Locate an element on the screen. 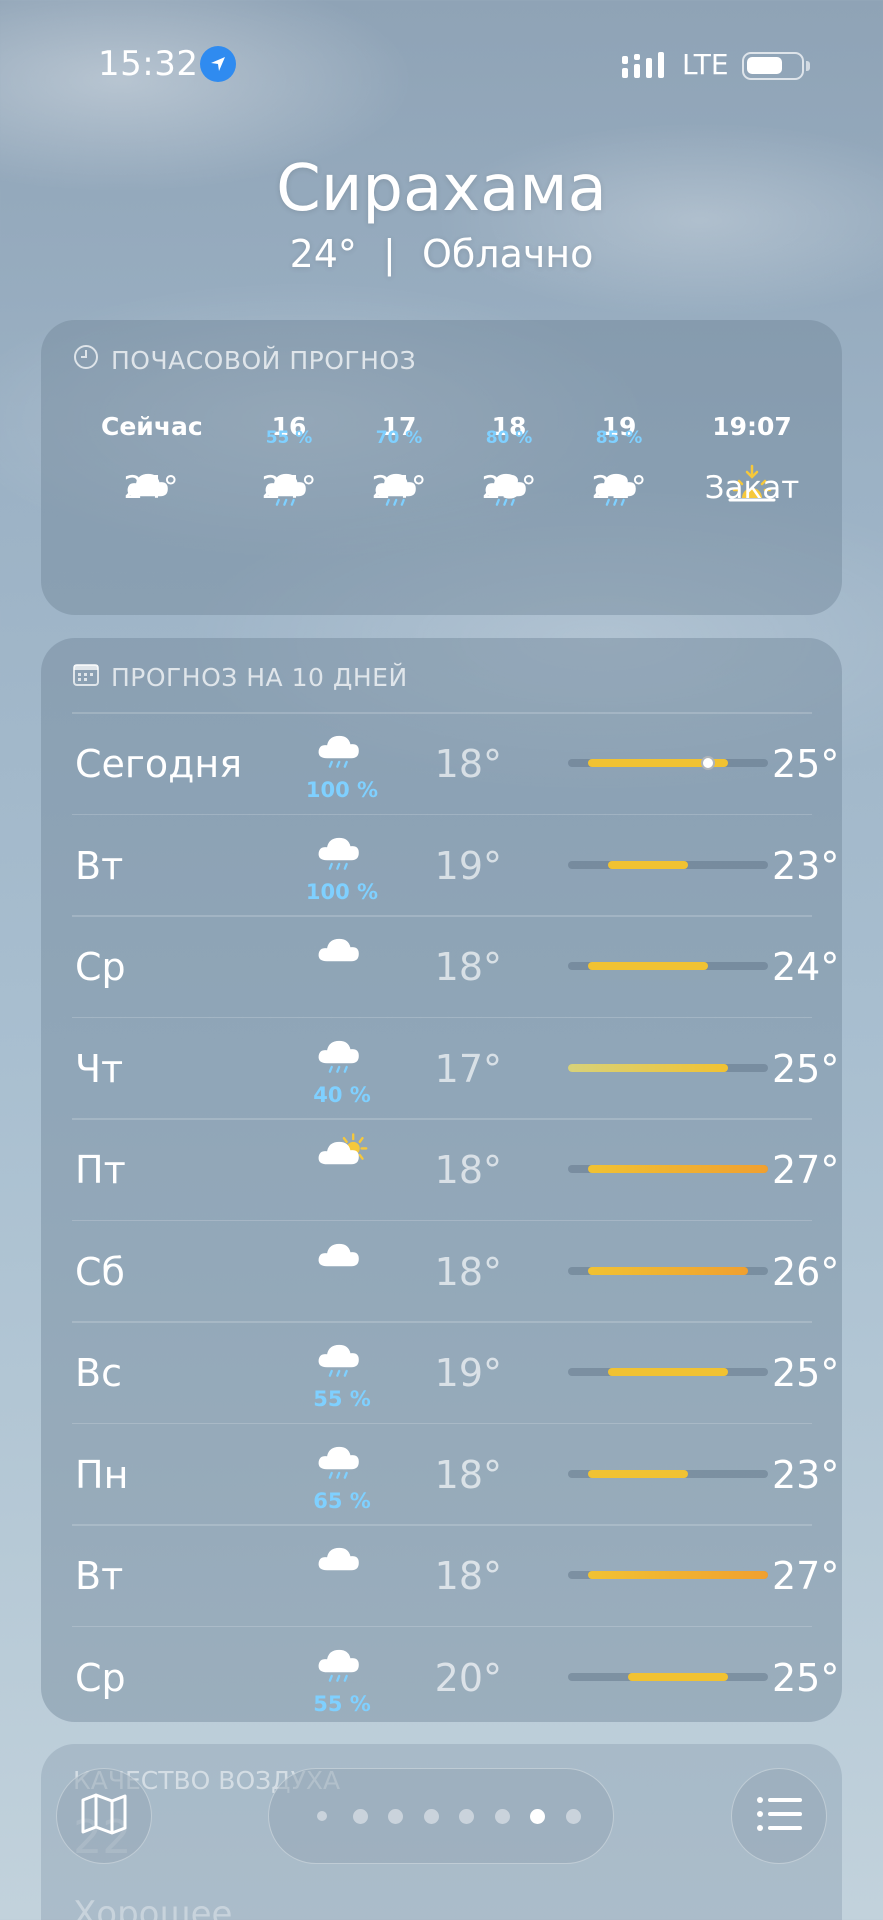 The image size is (883, 1920). battery-icon is located at coordinates (773, 66).